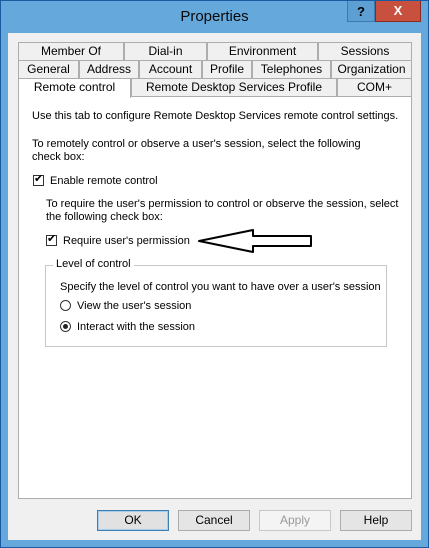 The width and height of the screenshot is (429, 548). Describe the element at coordinates (398, 11) in the screenshot. I see `close-button: X` at that location.